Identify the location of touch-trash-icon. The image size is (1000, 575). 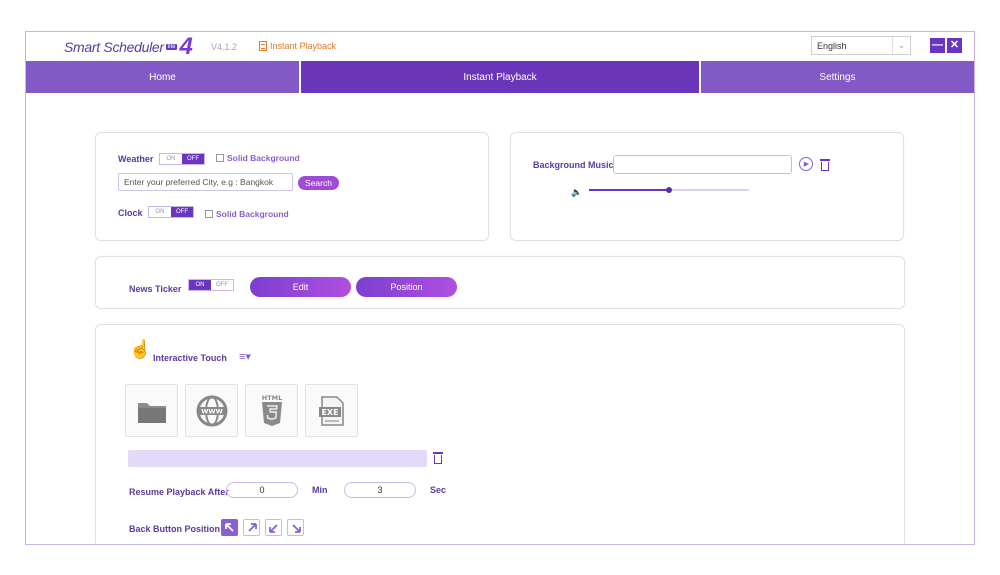
(438, 458).